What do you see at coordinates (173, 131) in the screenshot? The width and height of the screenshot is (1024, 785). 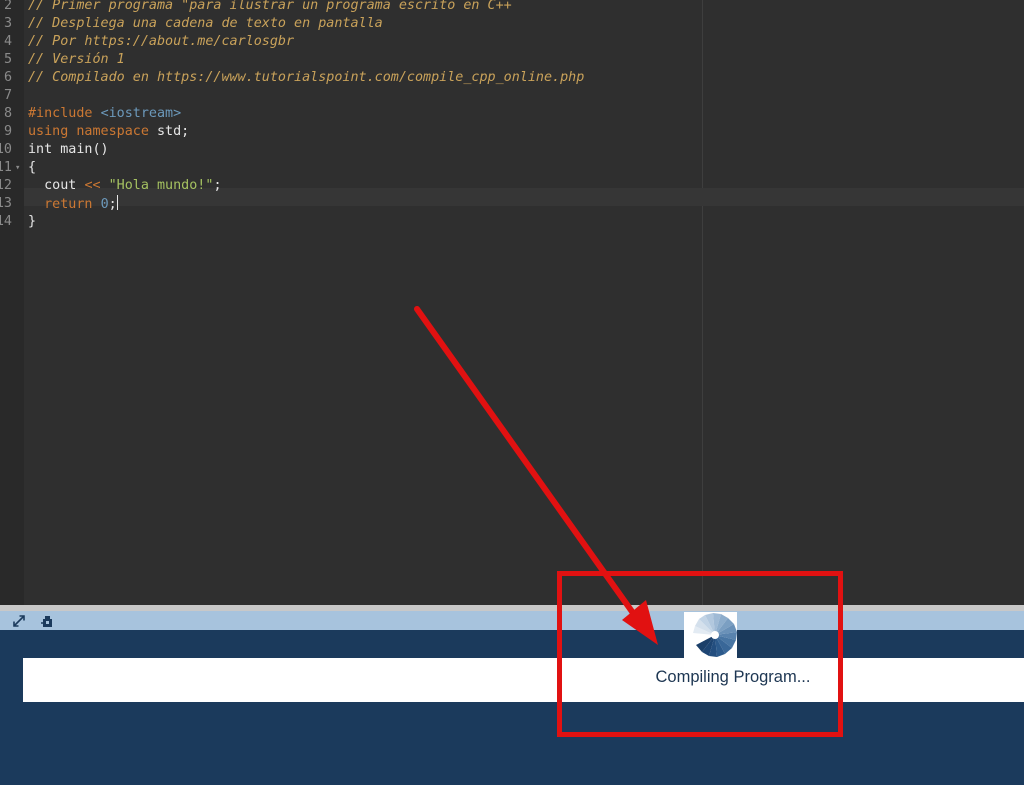 I see `code-token-plain: std;` at bounding box center [173, 131].